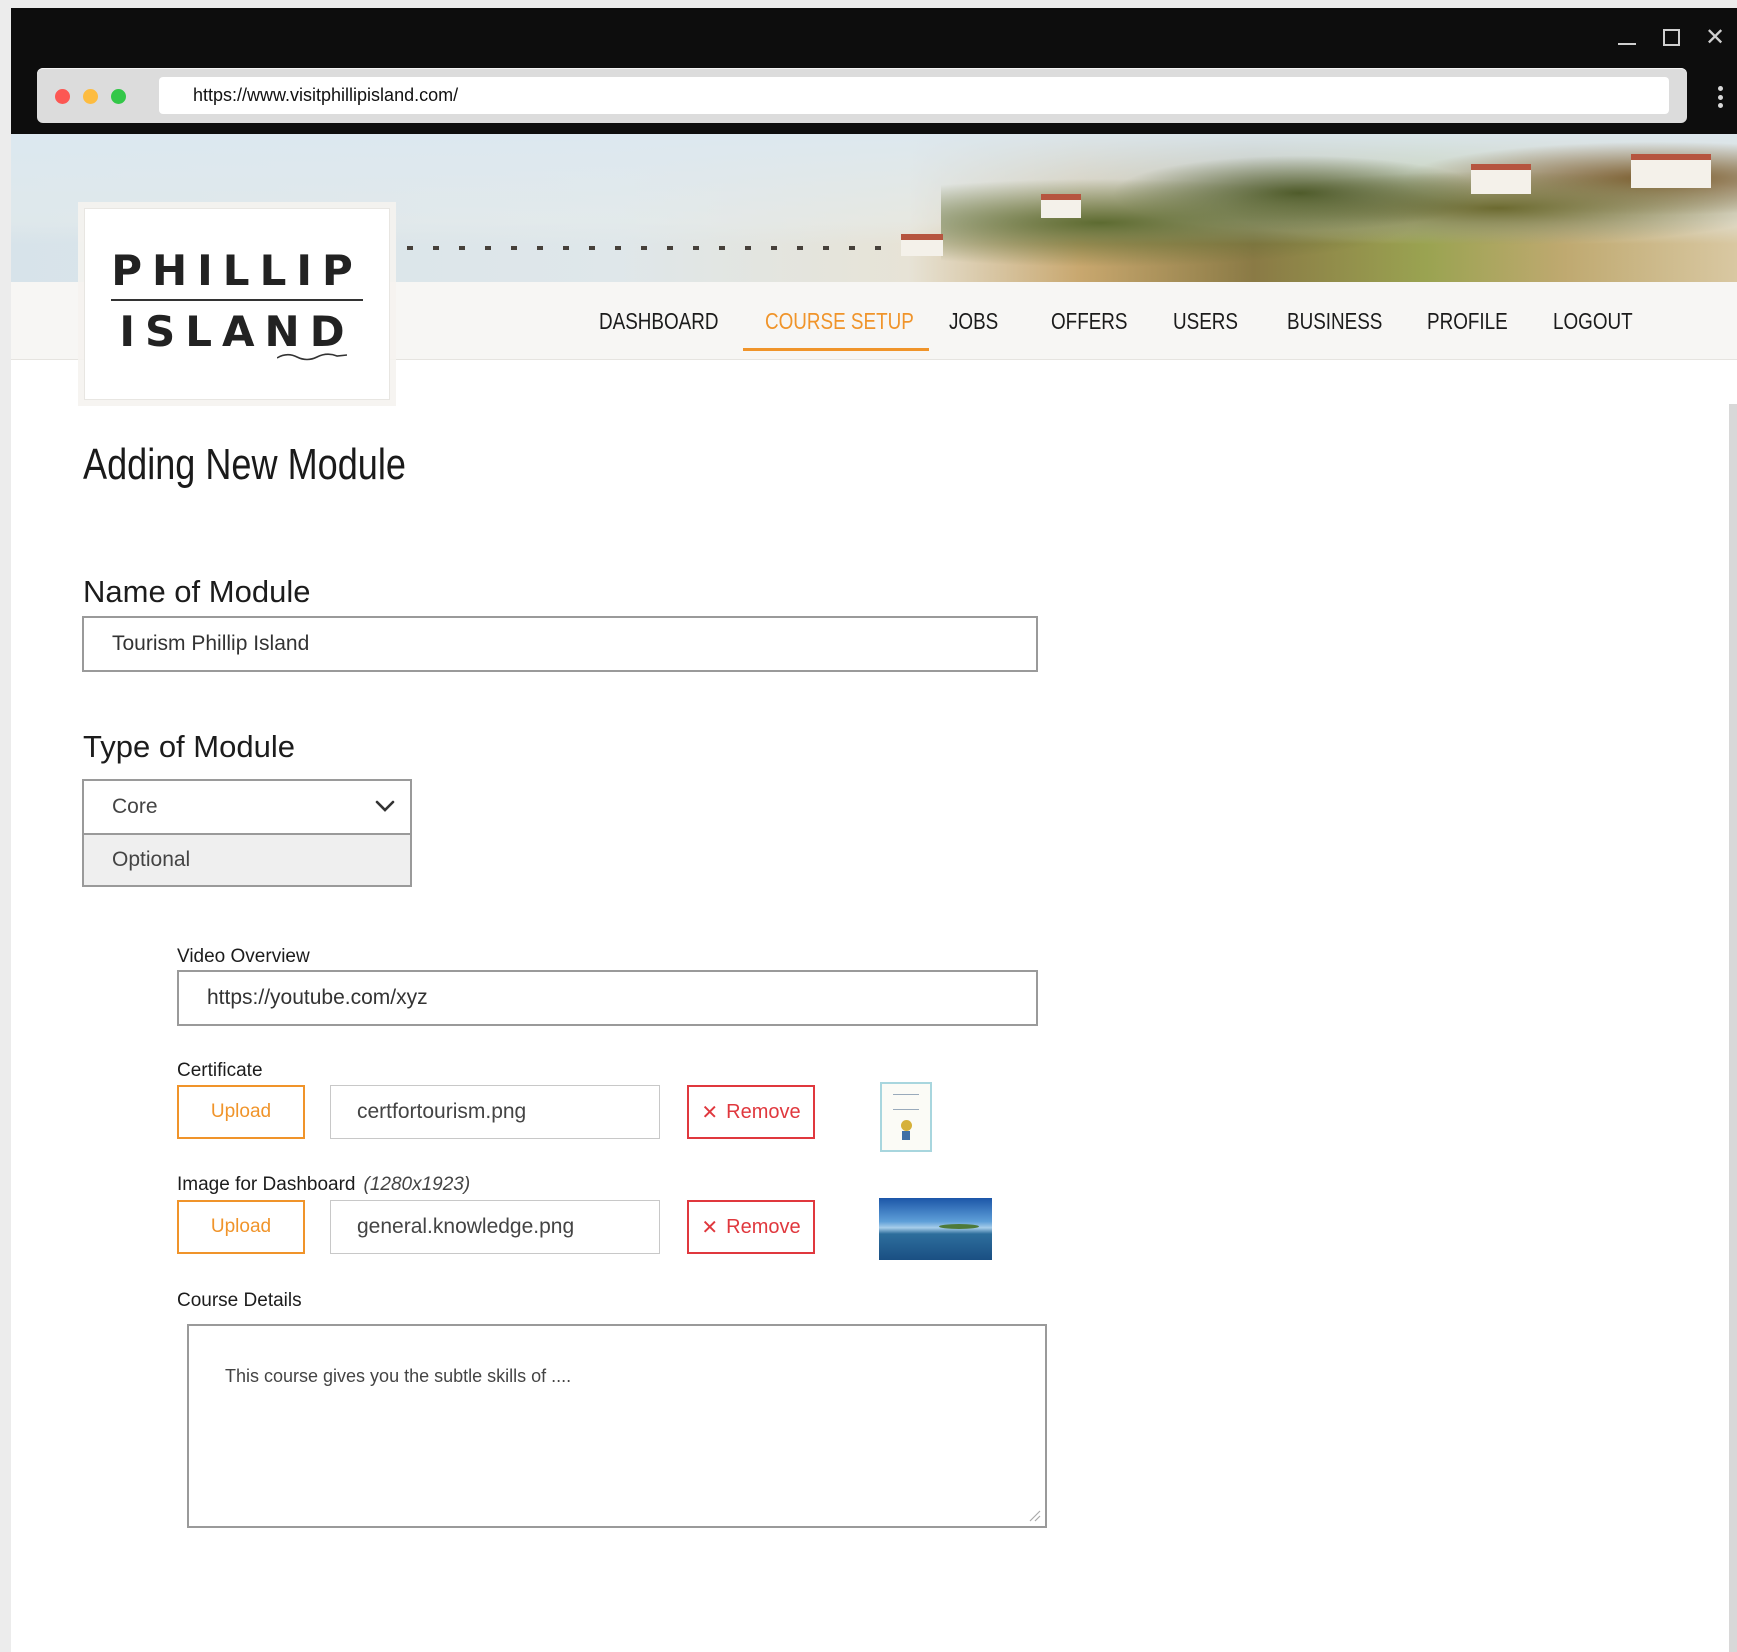 This screenshot has width=1737, height=1652. Describe the element at coordinates (906, 1117) in the screenshot. I see `certificate-thumbnail` at that location.